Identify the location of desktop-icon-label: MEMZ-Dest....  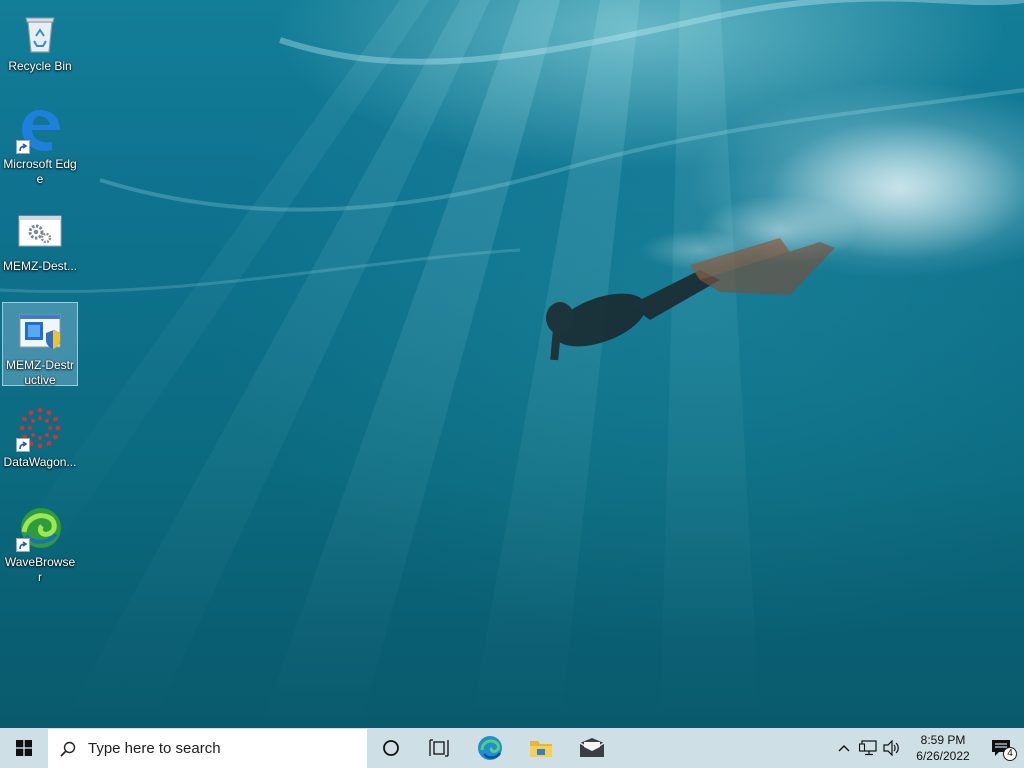
(40, 266).